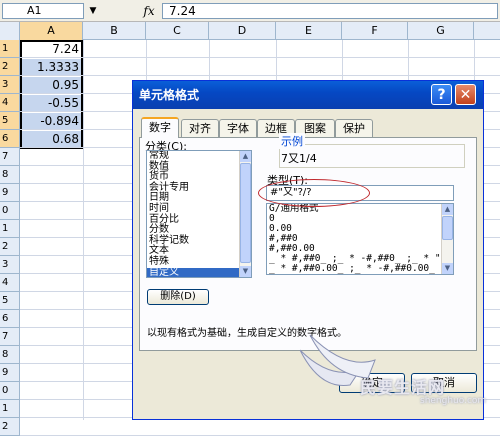 Image resolution: width=500 pixels, height=436 pixels. I want to click on cell-a4: -0.55, so click(51, 103).